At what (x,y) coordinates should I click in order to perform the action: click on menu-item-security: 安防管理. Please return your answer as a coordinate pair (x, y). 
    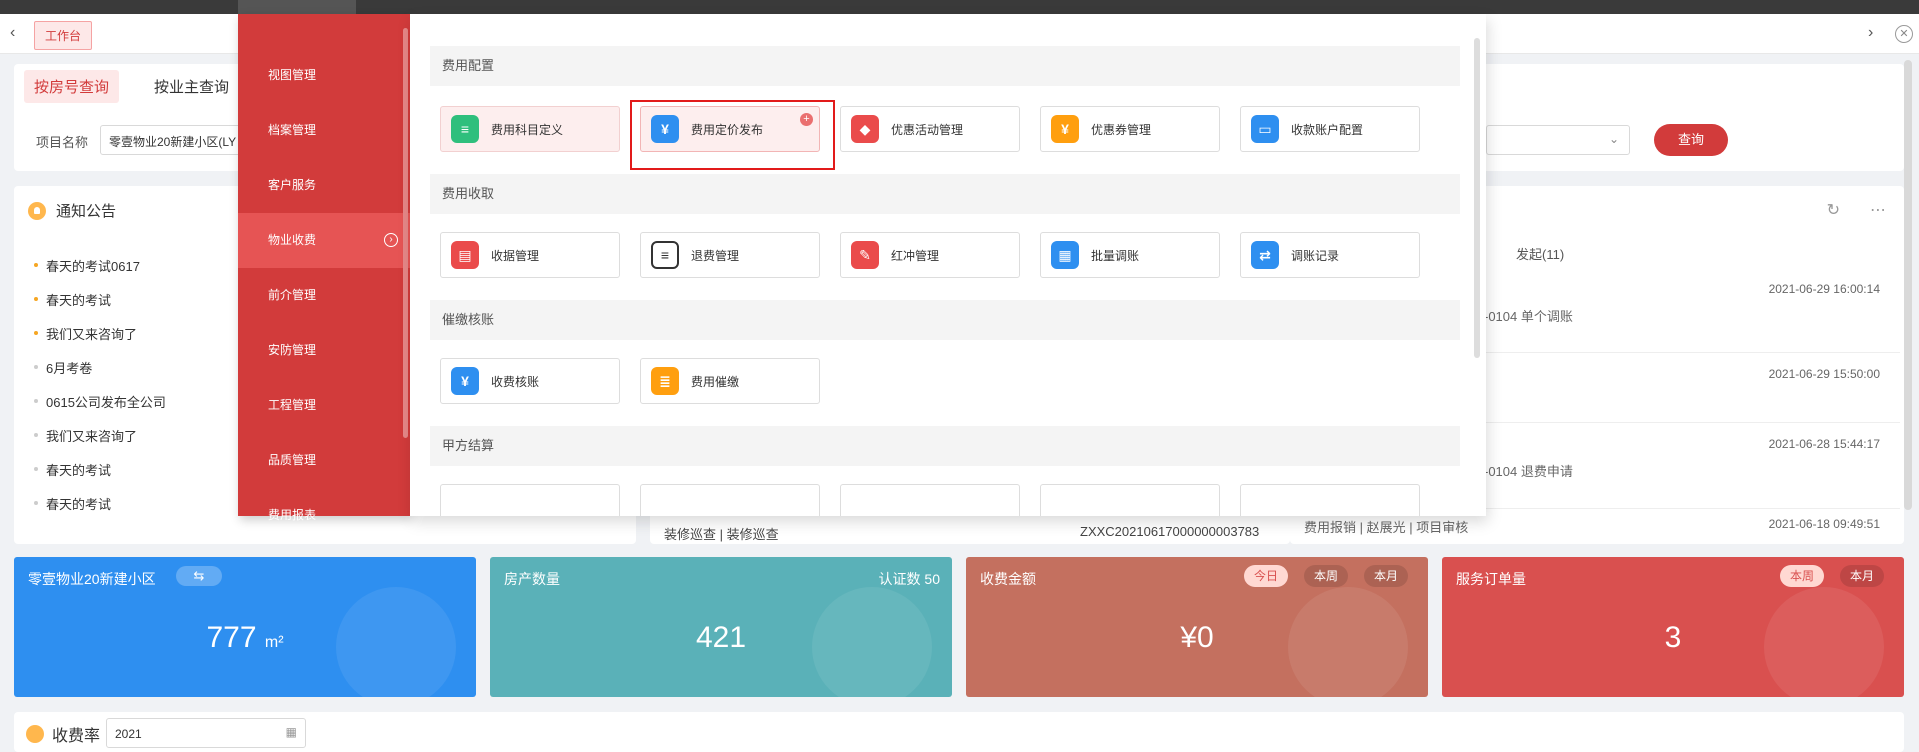
    Looking at the image, I should click on (324, 350).